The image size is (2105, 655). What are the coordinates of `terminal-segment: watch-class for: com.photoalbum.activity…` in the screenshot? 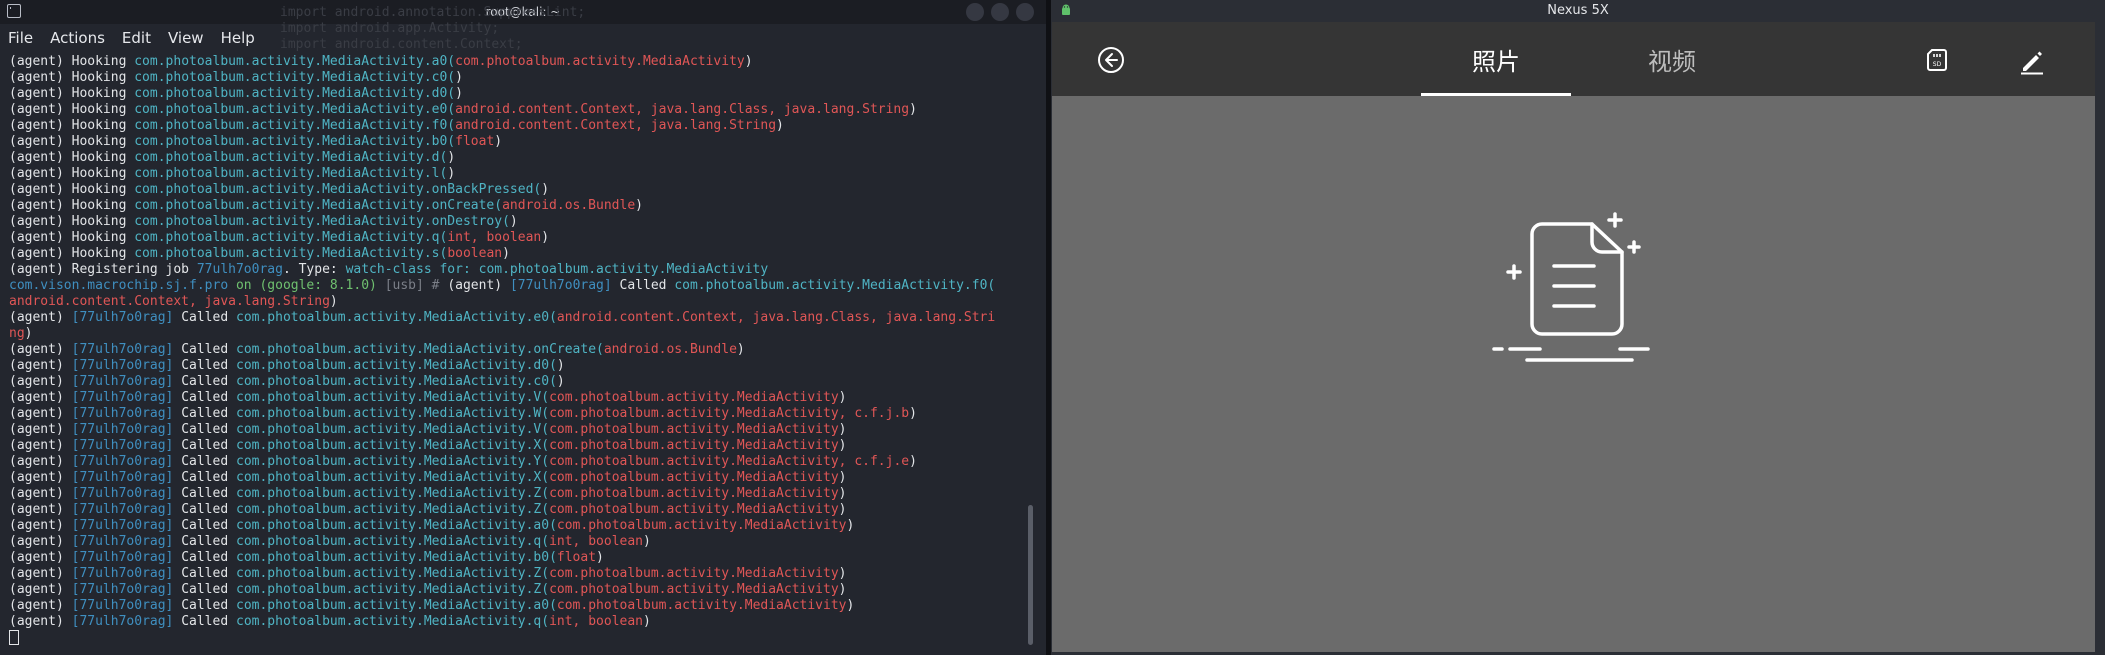 It's located at (557, 269).